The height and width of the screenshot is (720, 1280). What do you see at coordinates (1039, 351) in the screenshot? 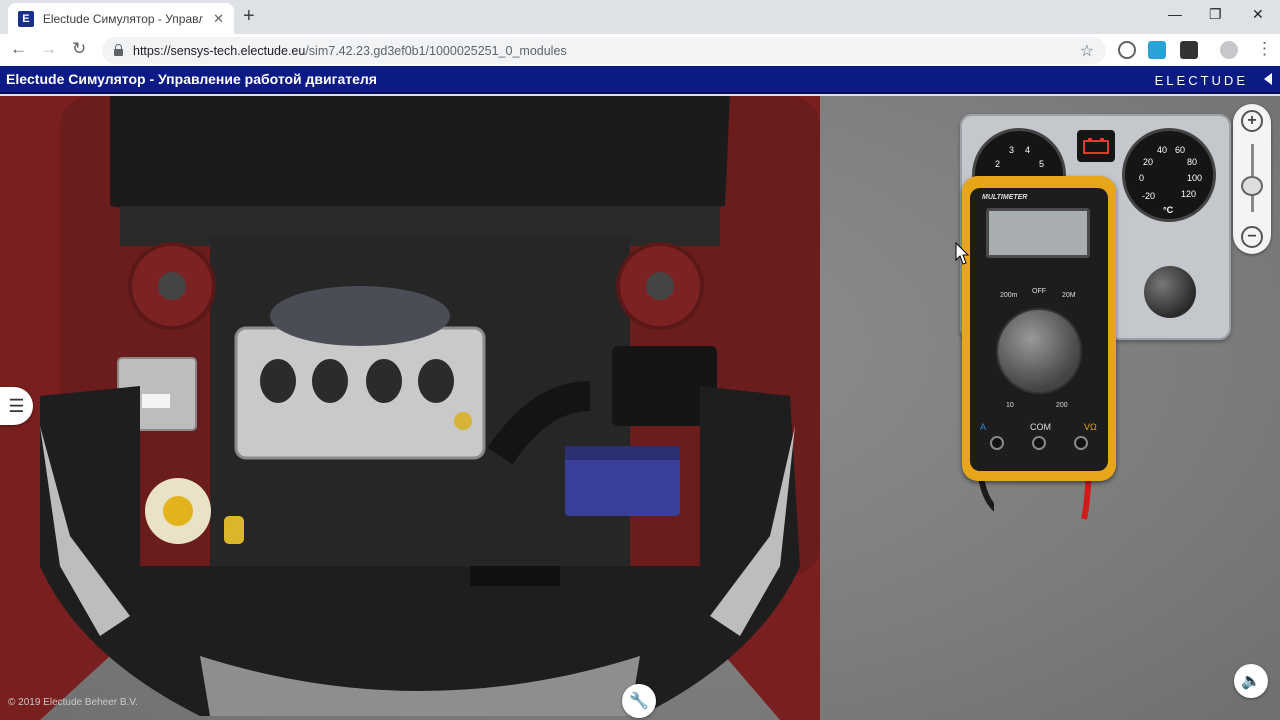
I see `multimeter-selector-knob` at bounding box center [1039, 351].